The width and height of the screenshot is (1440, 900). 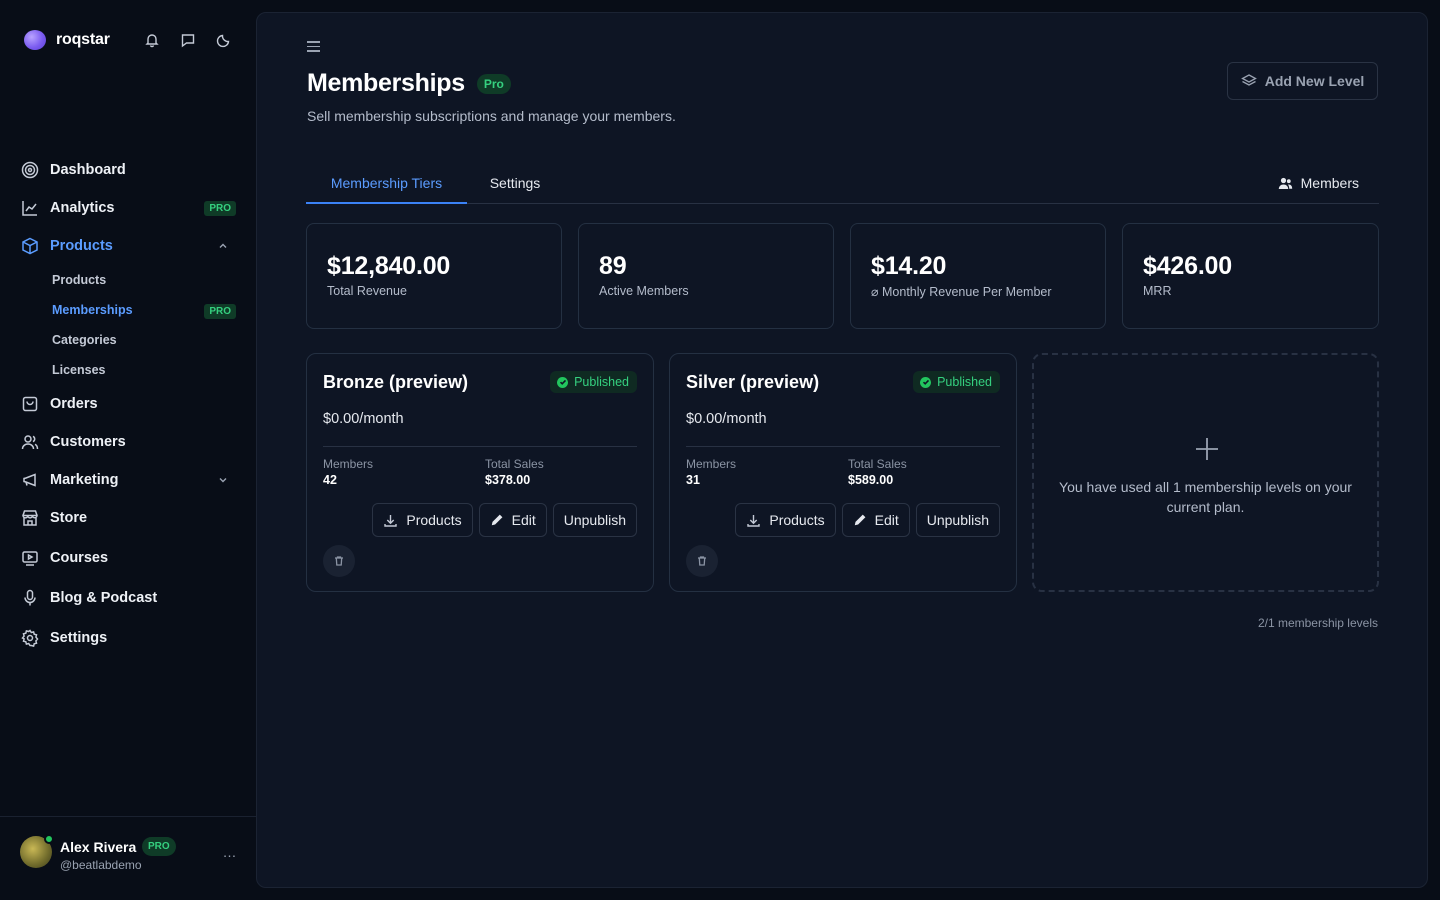 I want to click on sidebar-item-marketing: Marketing, so click(x=128, y=480).